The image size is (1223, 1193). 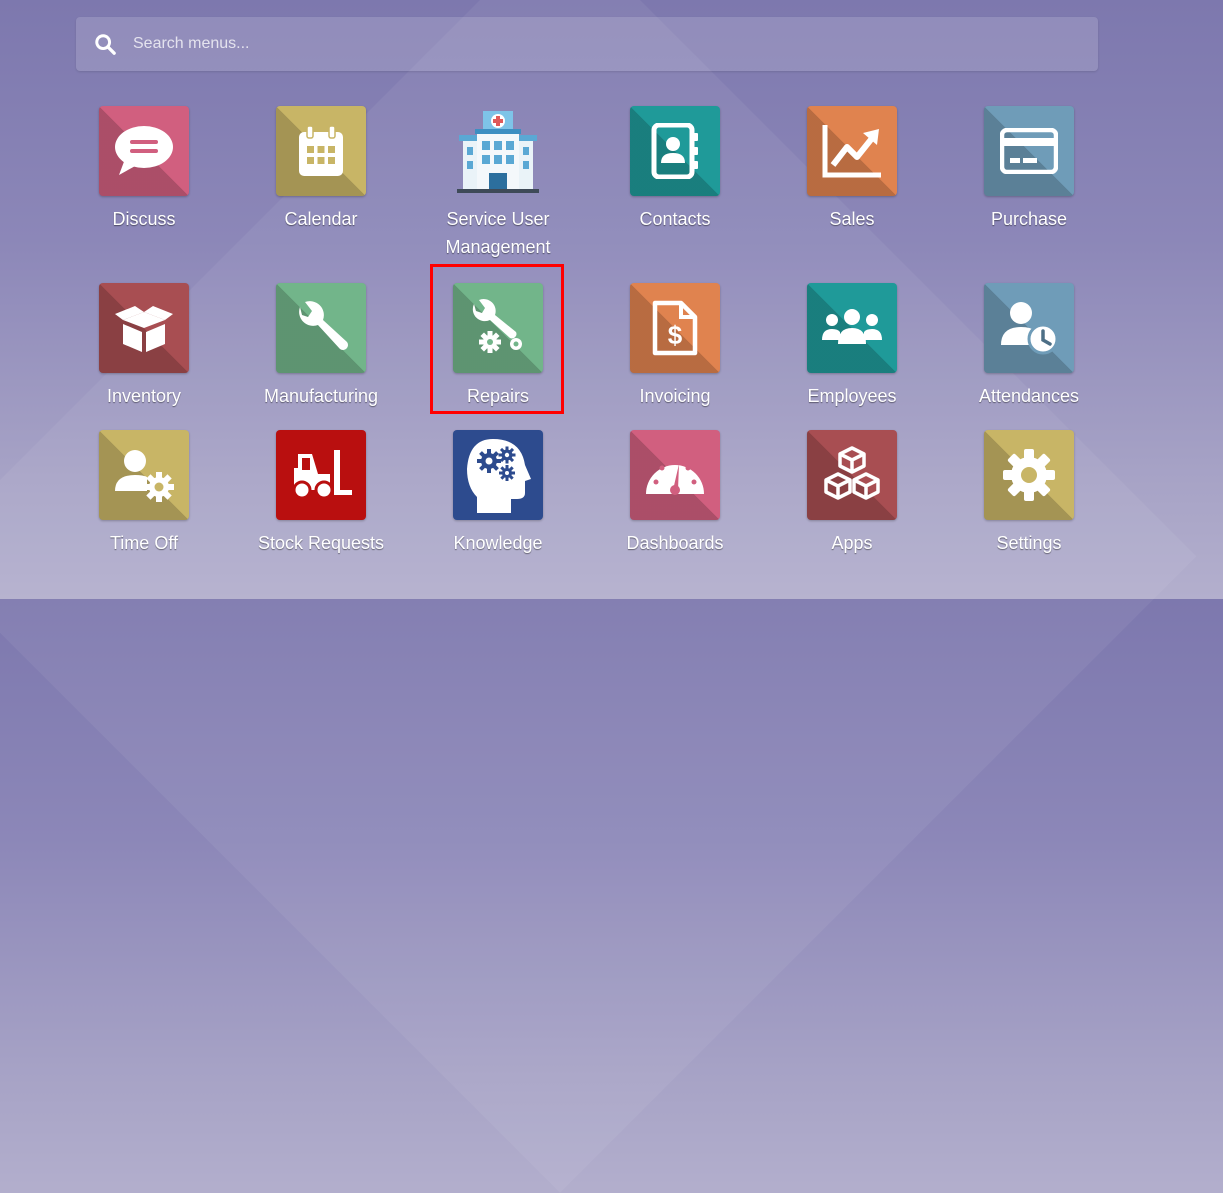 I want to click on app-settings: Settings, so click(x=1029, y=493).